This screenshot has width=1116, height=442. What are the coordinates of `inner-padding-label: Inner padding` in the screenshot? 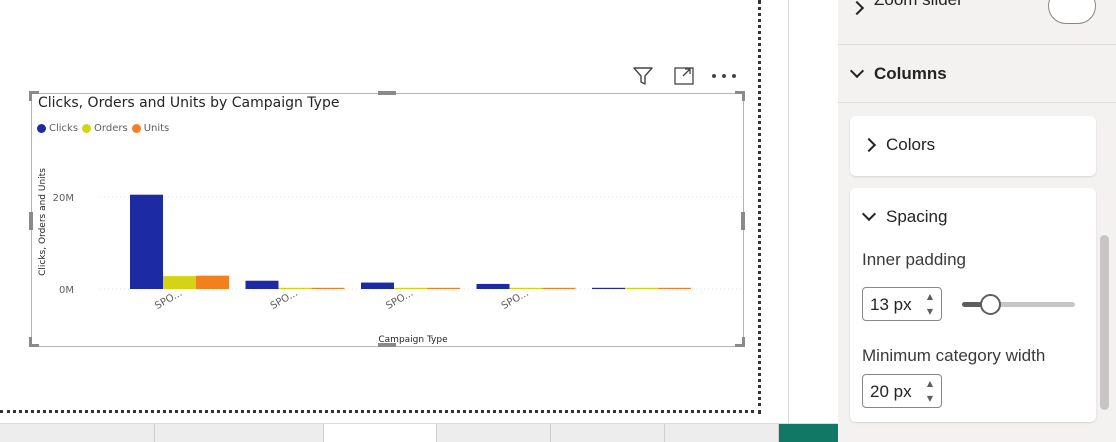 It's located at (914, 259).